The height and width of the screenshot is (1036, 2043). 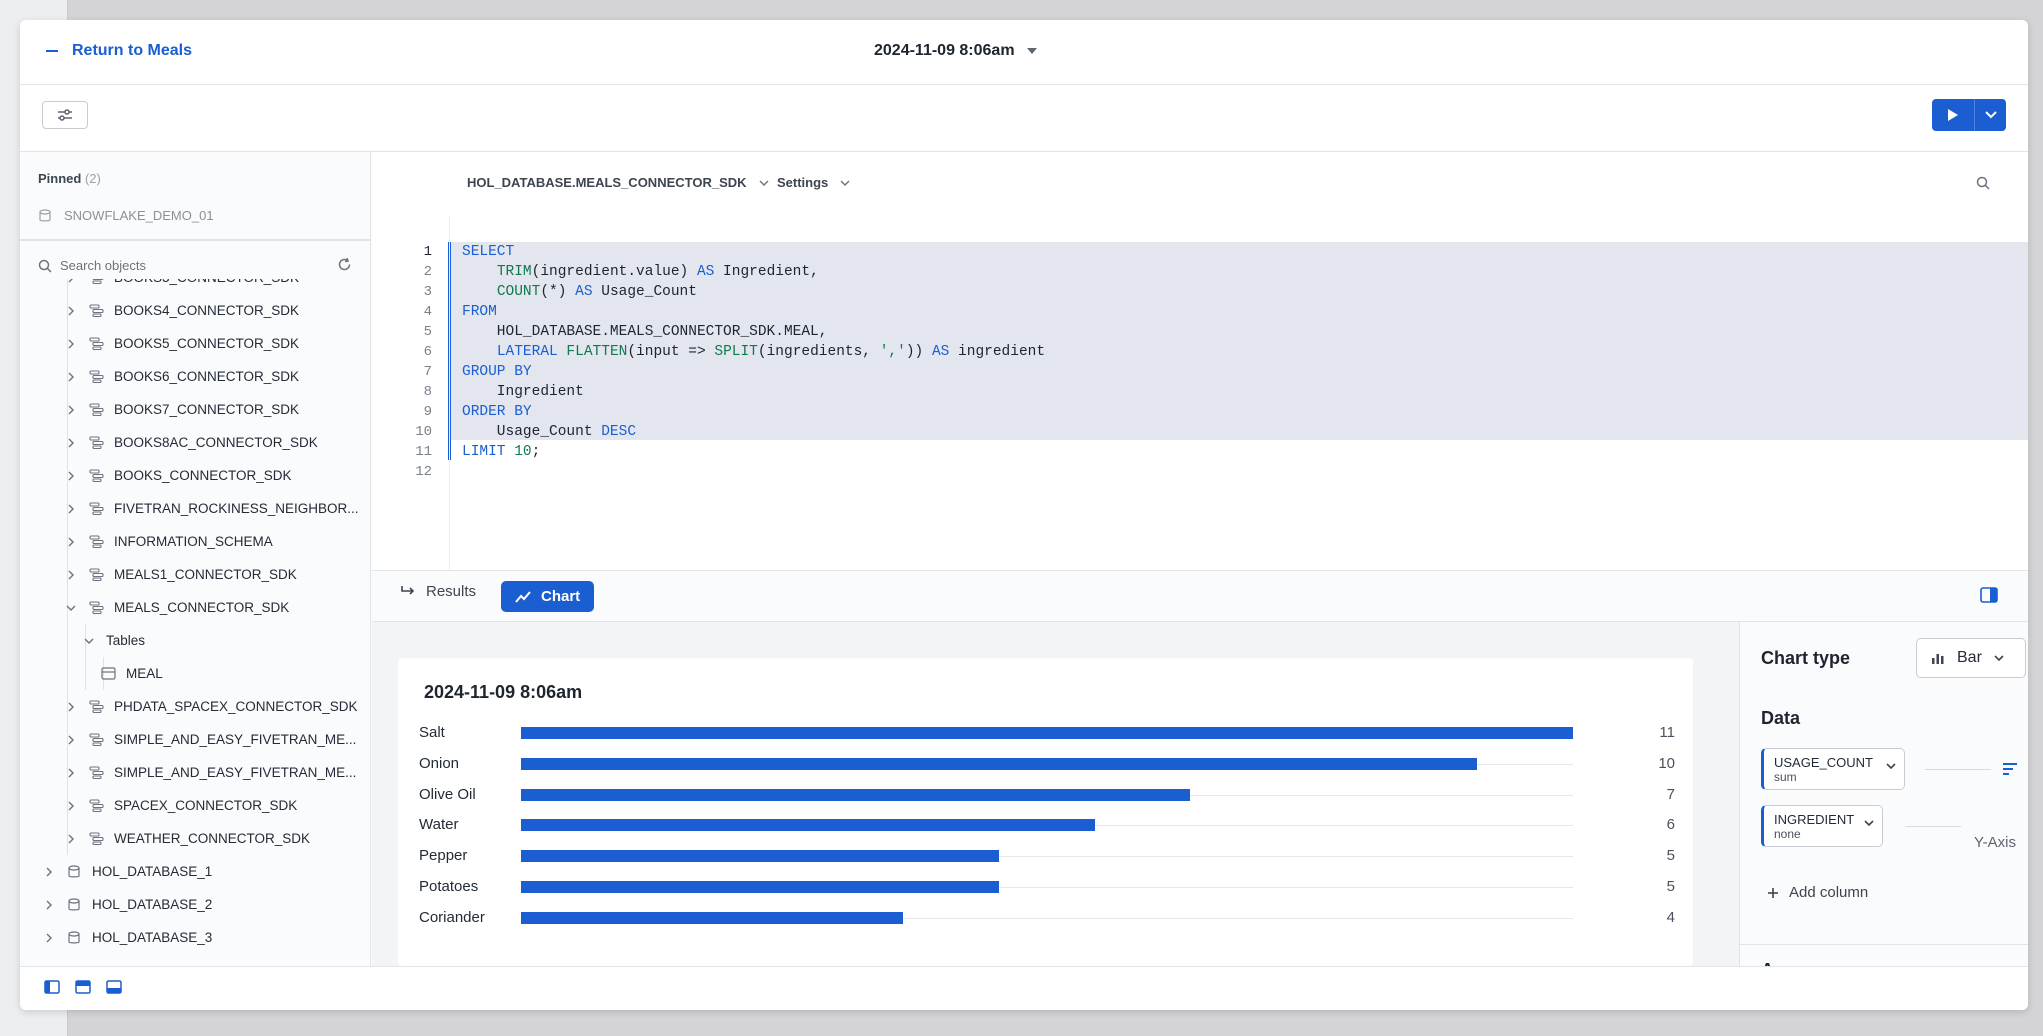 I want to click on return-to-meals-link: Return to Meals, so click(x=119, y=51).